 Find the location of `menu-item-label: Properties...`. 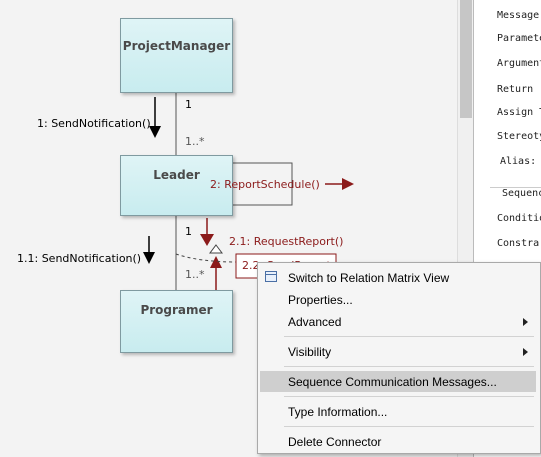

menu-item-label: Properties... is located at coordinates (320, 299).